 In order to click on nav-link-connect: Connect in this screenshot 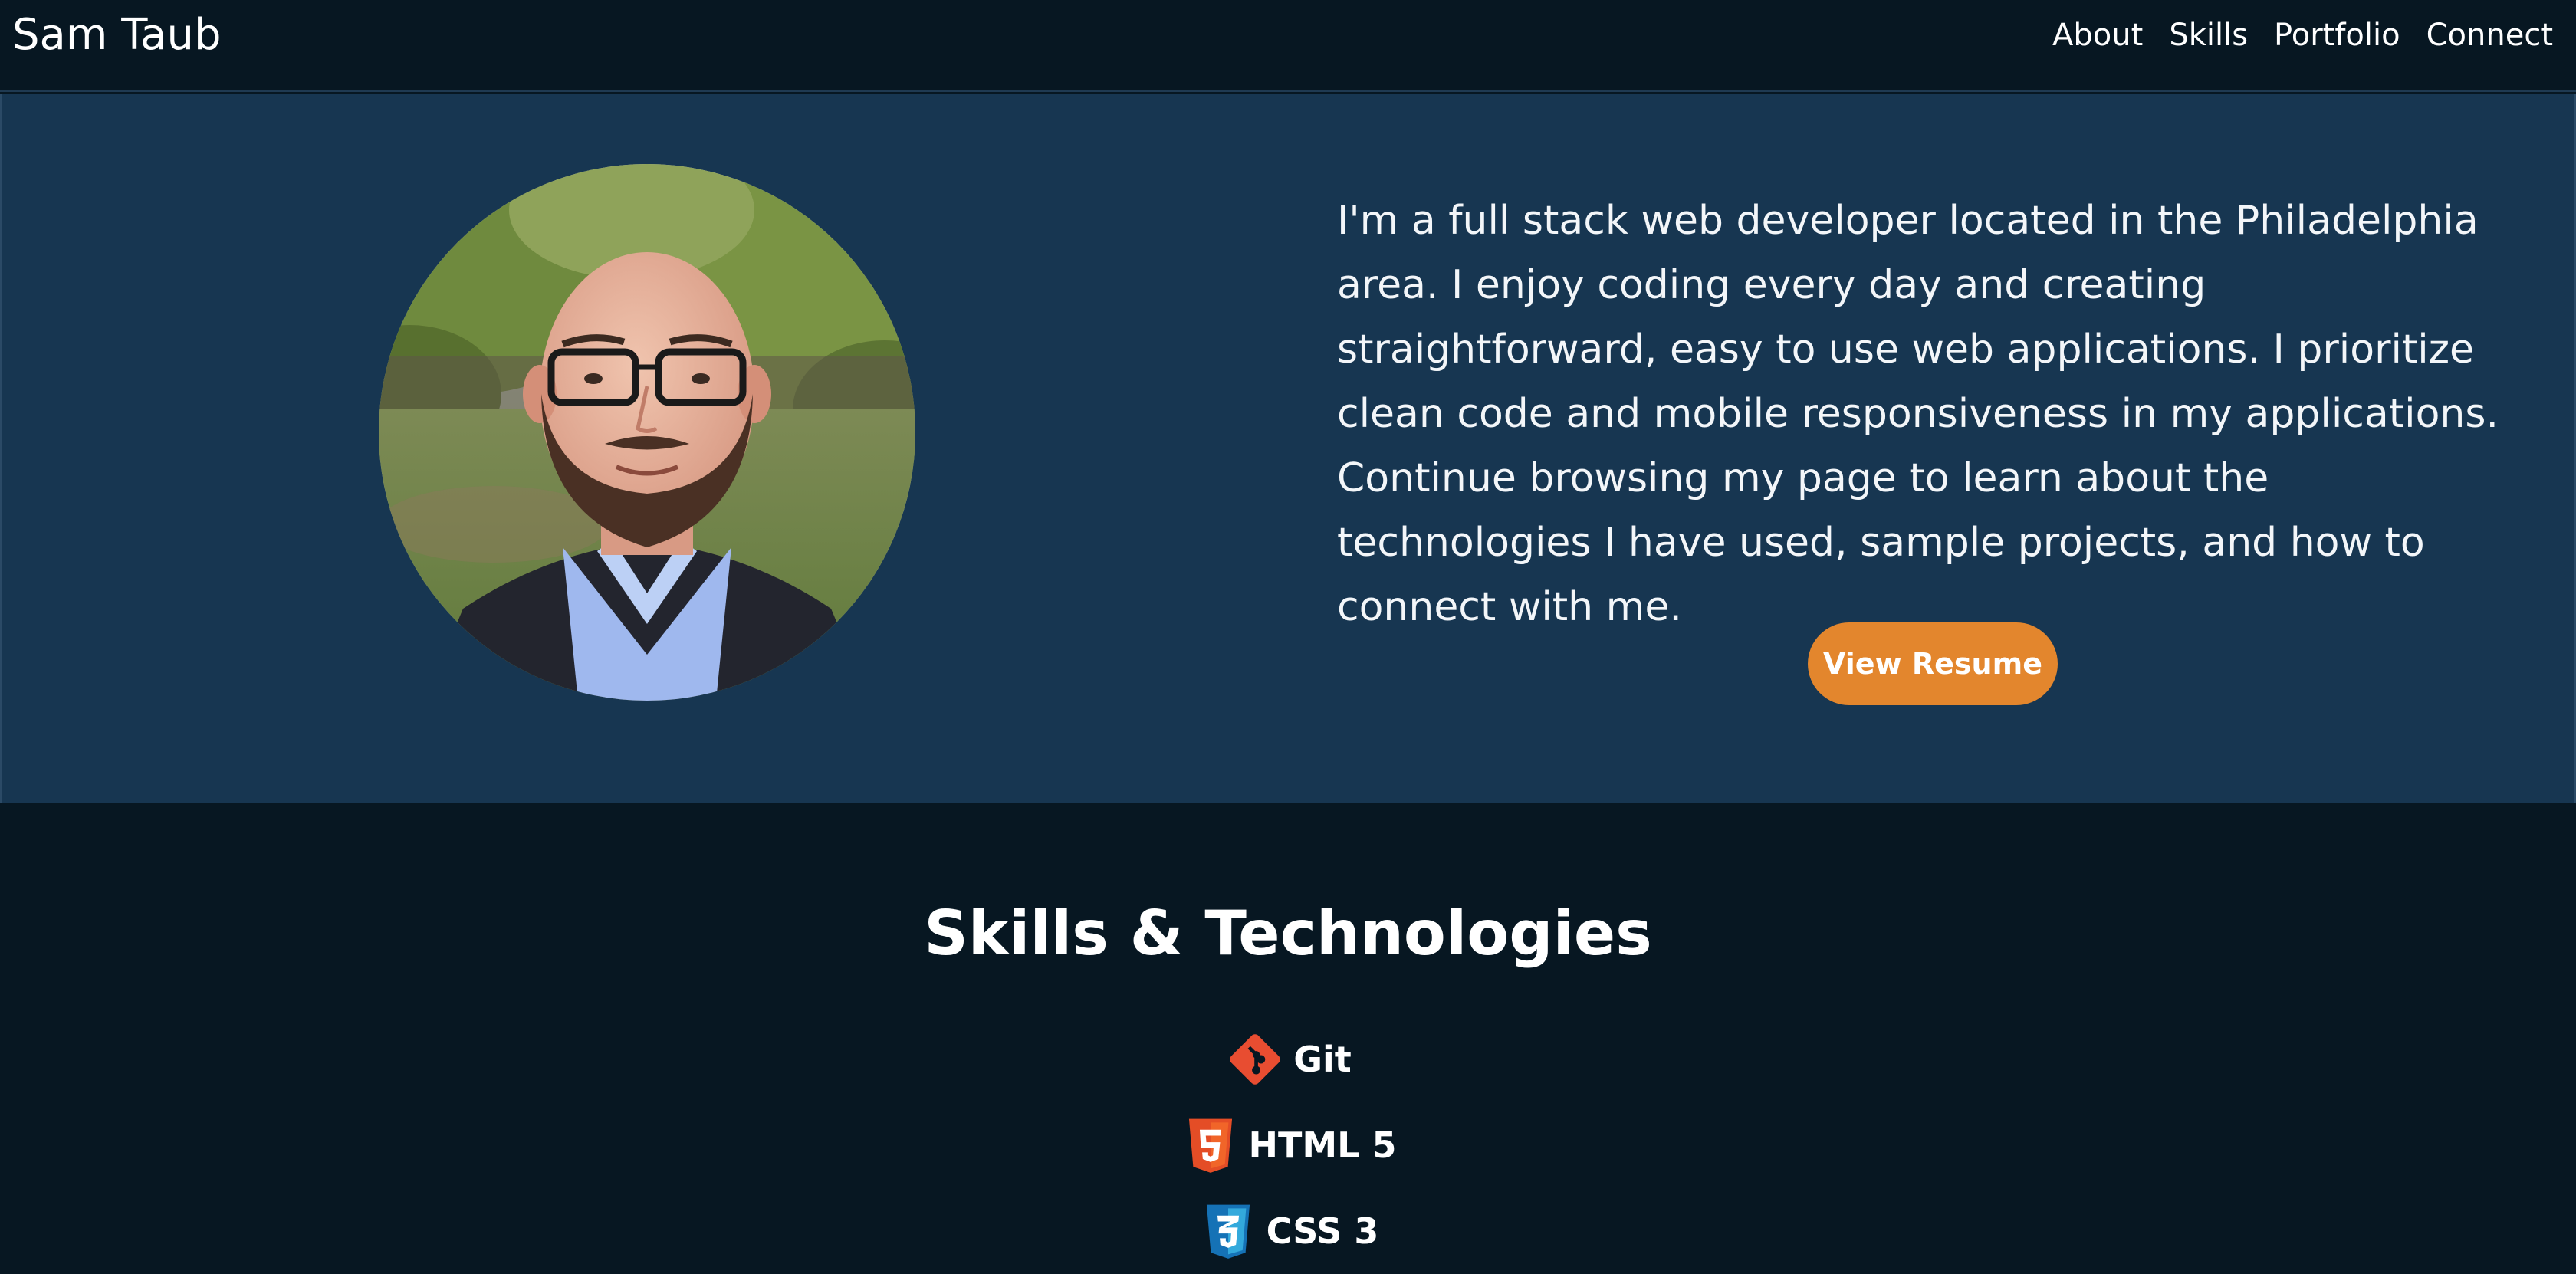, I will do `click(2490, 35)`.